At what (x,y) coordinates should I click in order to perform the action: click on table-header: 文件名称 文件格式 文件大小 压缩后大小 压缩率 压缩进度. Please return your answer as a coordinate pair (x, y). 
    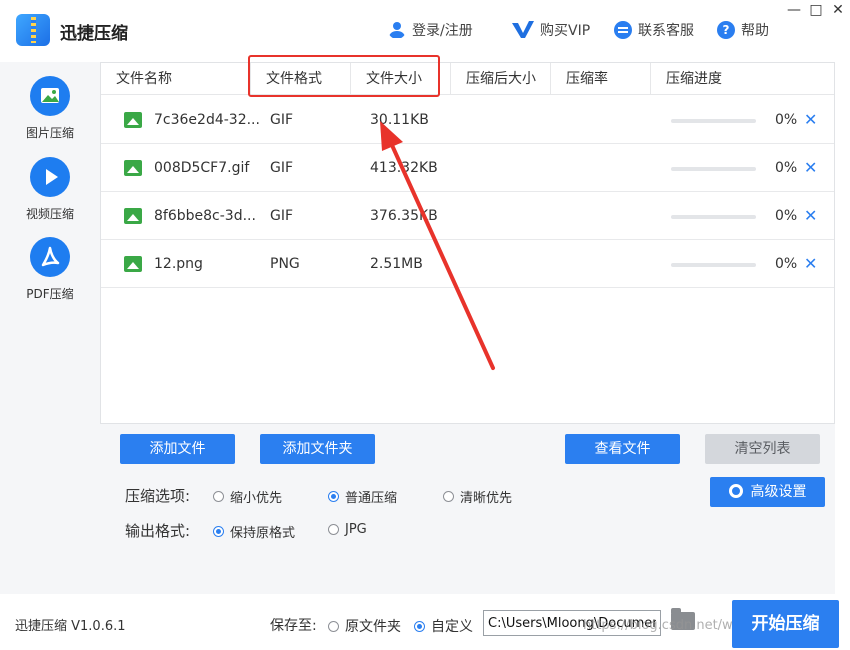
    Looking at the image, I should click on (467, 79).